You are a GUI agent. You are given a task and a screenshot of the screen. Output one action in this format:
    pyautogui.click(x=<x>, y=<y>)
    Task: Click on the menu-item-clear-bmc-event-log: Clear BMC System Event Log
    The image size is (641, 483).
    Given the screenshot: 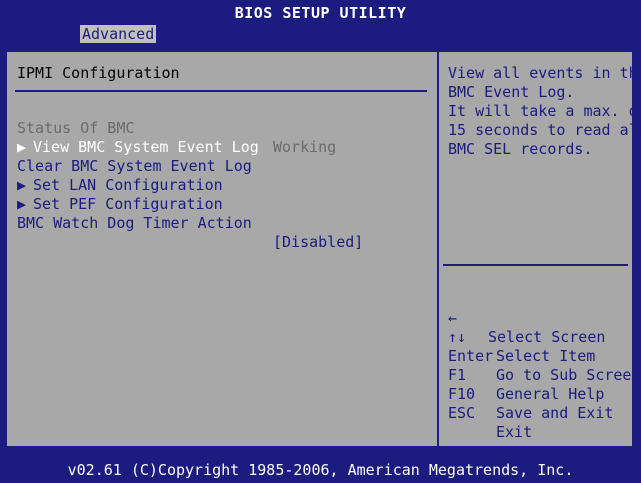 What is the action you would take?
    pyautogui.click(x=134, y=156)
    